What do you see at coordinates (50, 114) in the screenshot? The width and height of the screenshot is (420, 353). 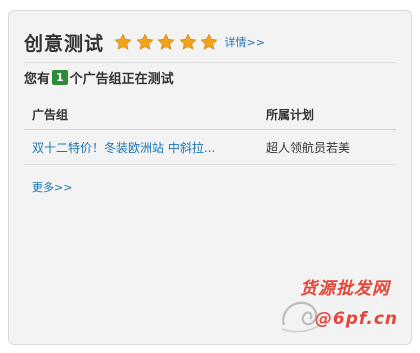 I see `column-header-ad-group: 广告组` at bounding box center [50, 114].